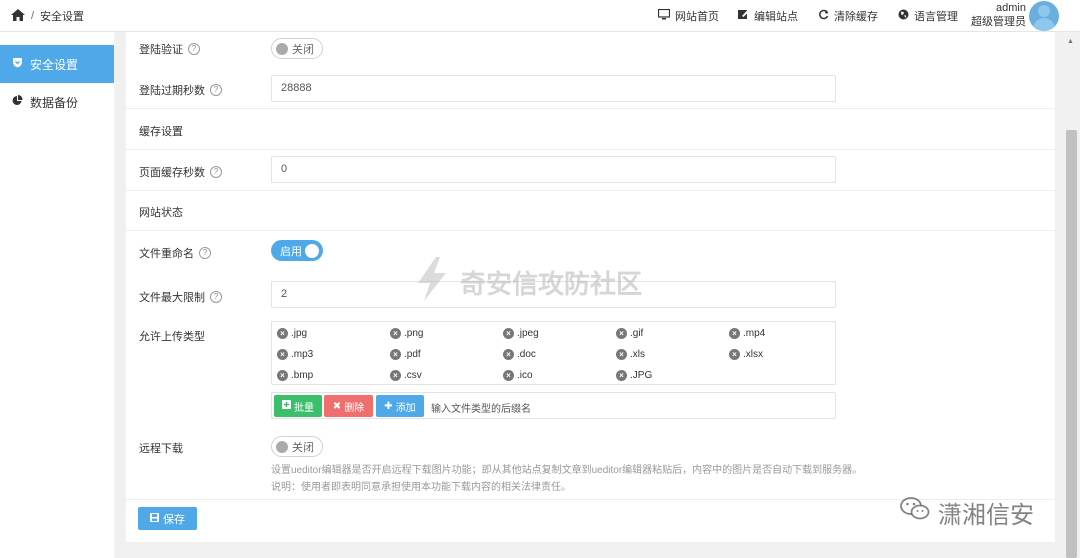 This screenshot has height=558, width=1080. I want to click on file-max-input: 2, so click(553, 294).